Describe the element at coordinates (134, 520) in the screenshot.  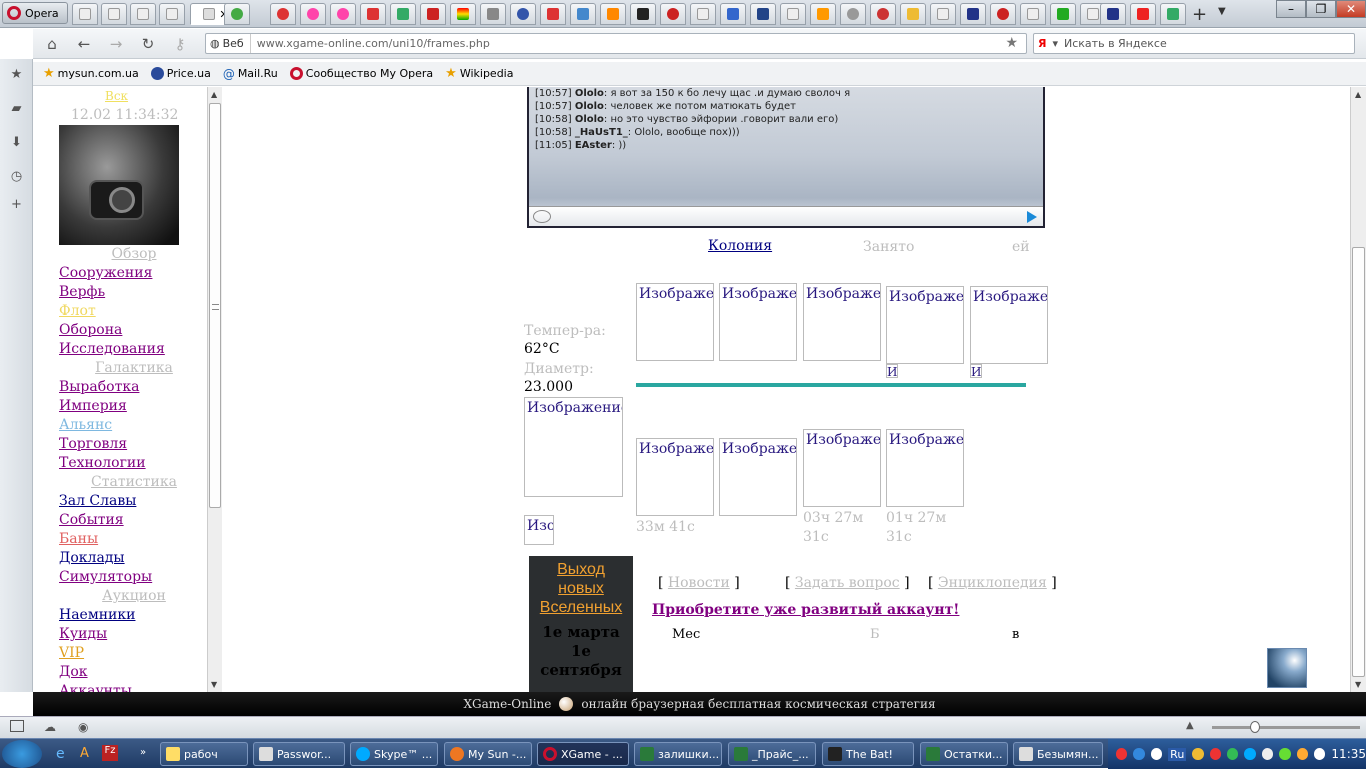
I see `nav-events: События` at that location.